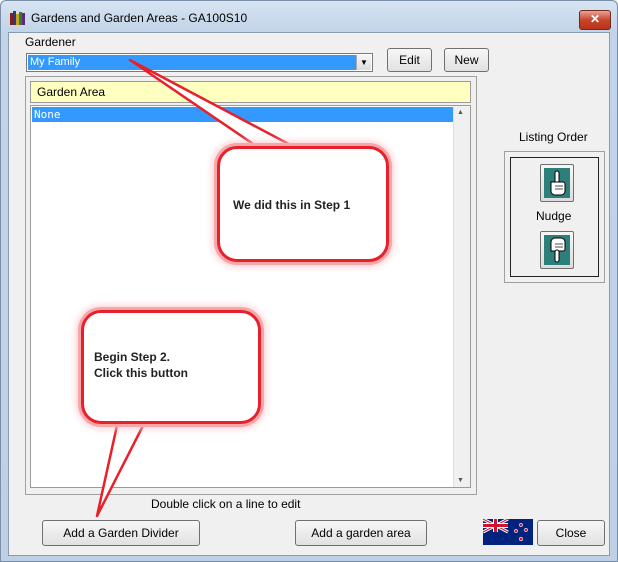  Describe the element at coordinates (209, 281) in the screenshot. I see `pointer-seams` at that location.